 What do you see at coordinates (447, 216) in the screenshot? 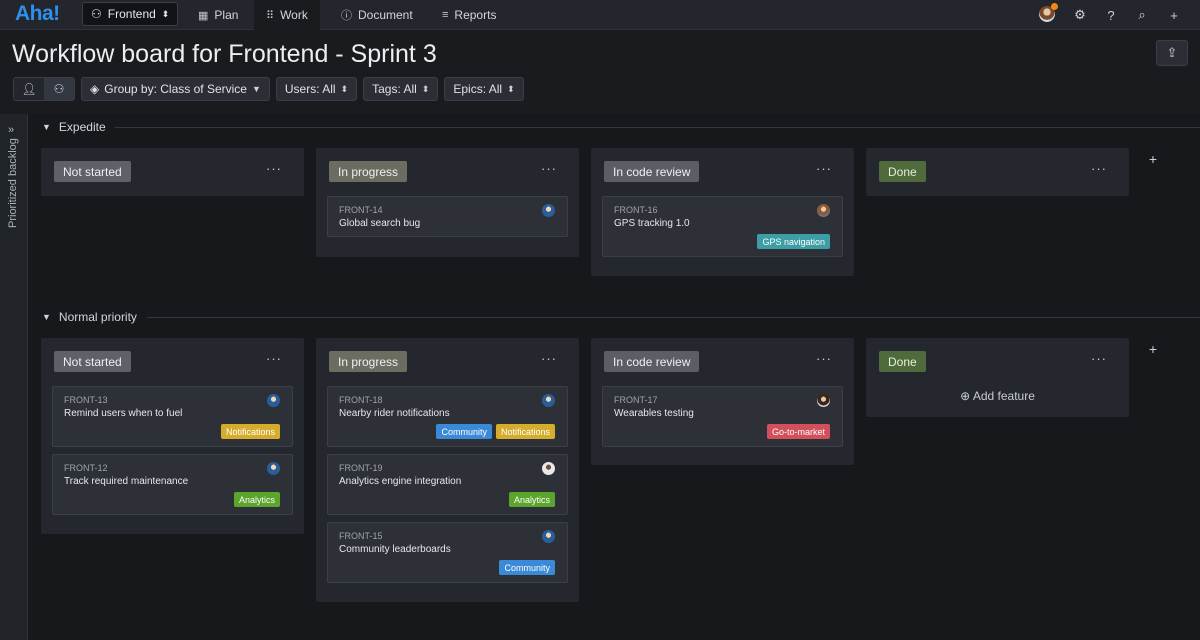
I see `feature-card: FRONT-14 Global search bug` at bounding box center [447, 216].